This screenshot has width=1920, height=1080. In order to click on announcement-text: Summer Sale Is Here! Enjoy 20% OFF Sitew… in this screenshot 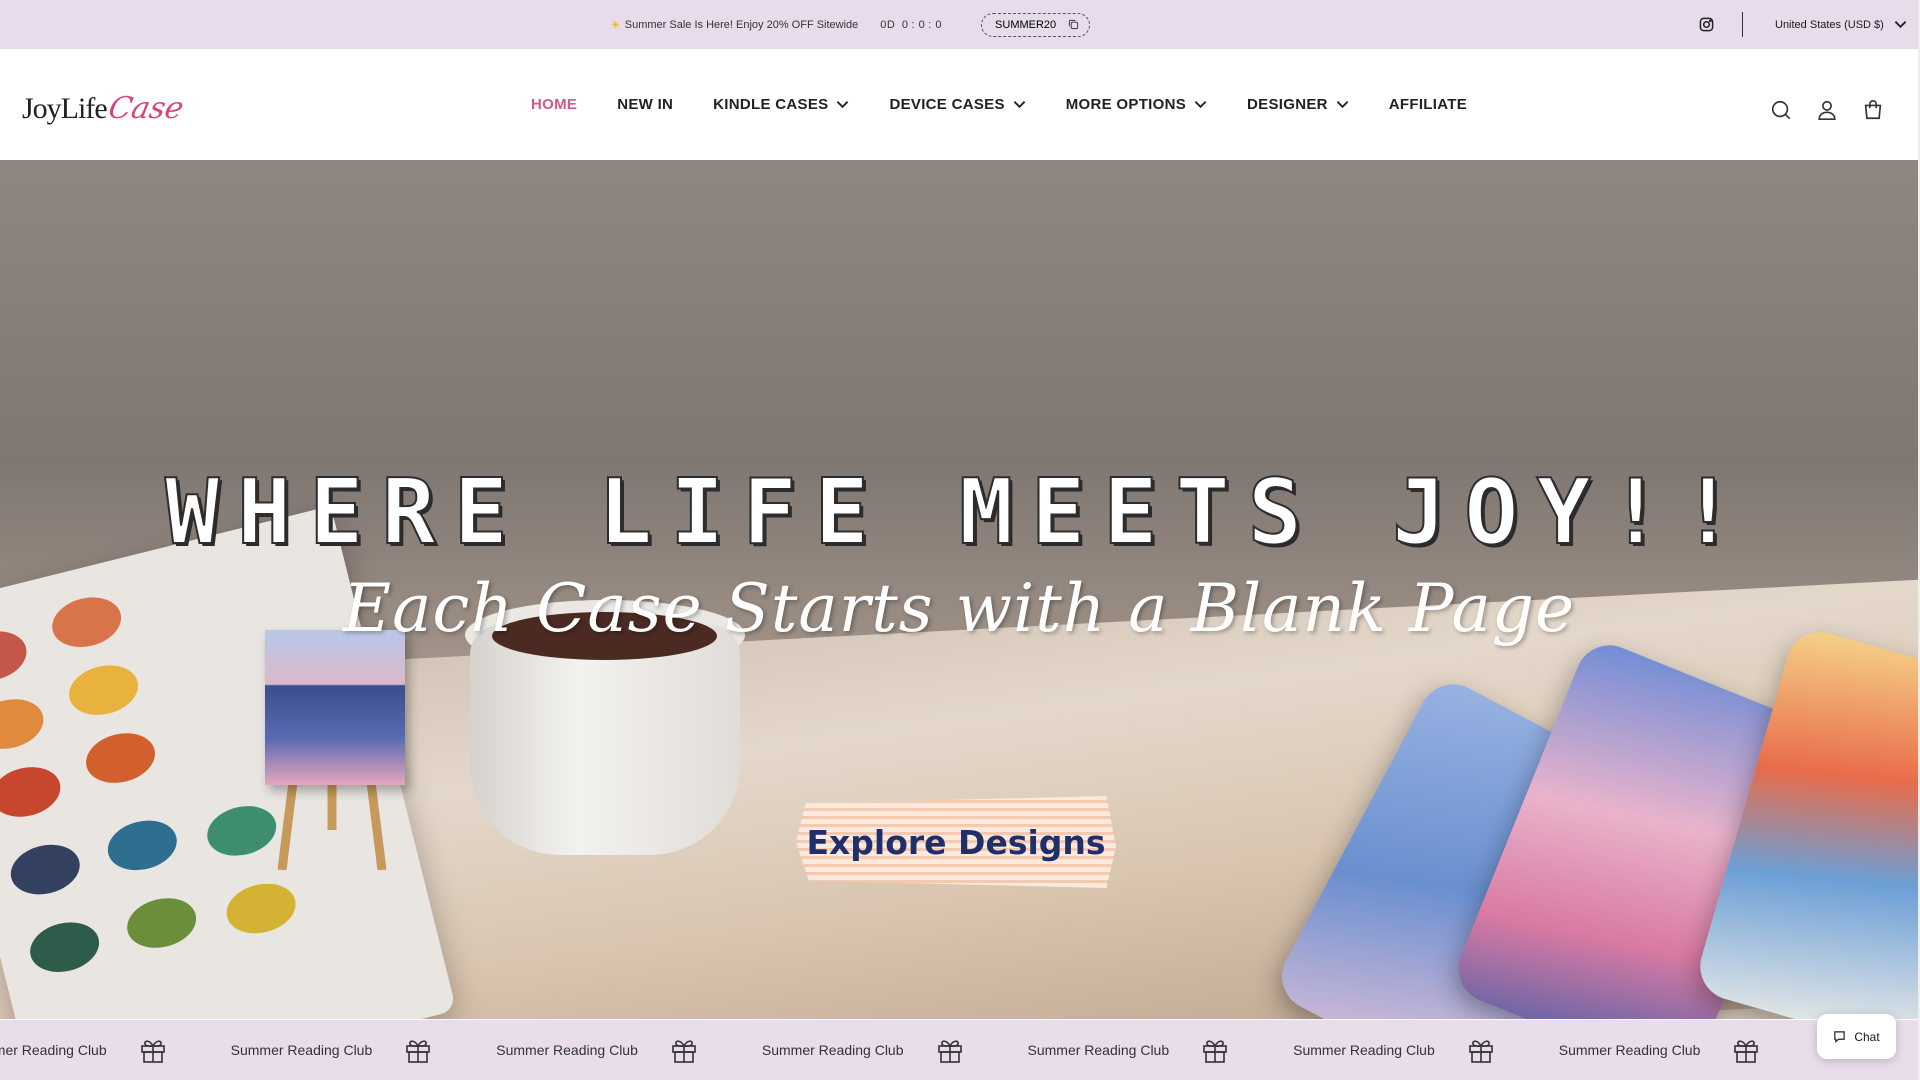, I will do `click(741, 24)`.